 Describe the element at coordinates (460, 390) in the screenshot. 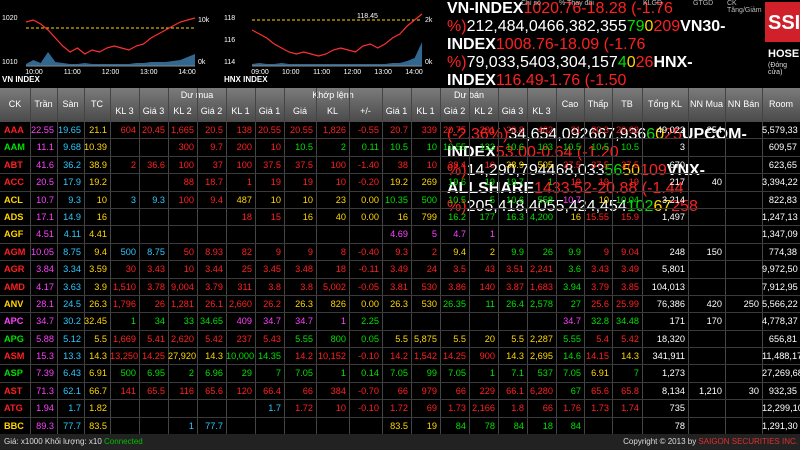

I see `cell-sell-price-2: 66` at that location.